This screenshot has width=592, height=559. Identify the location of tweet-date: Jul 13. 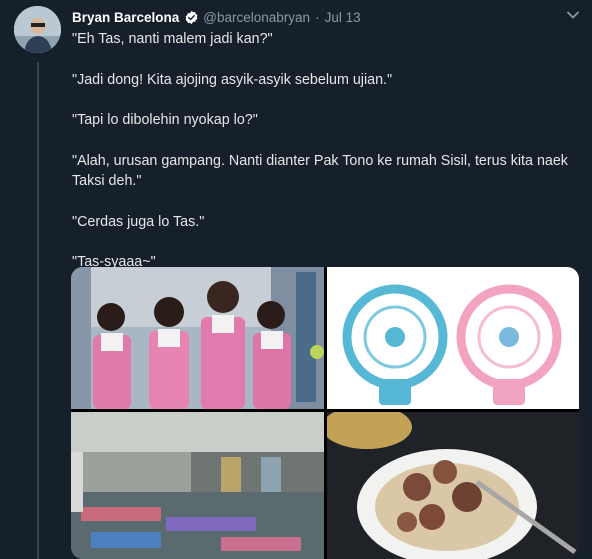
(343, 17).